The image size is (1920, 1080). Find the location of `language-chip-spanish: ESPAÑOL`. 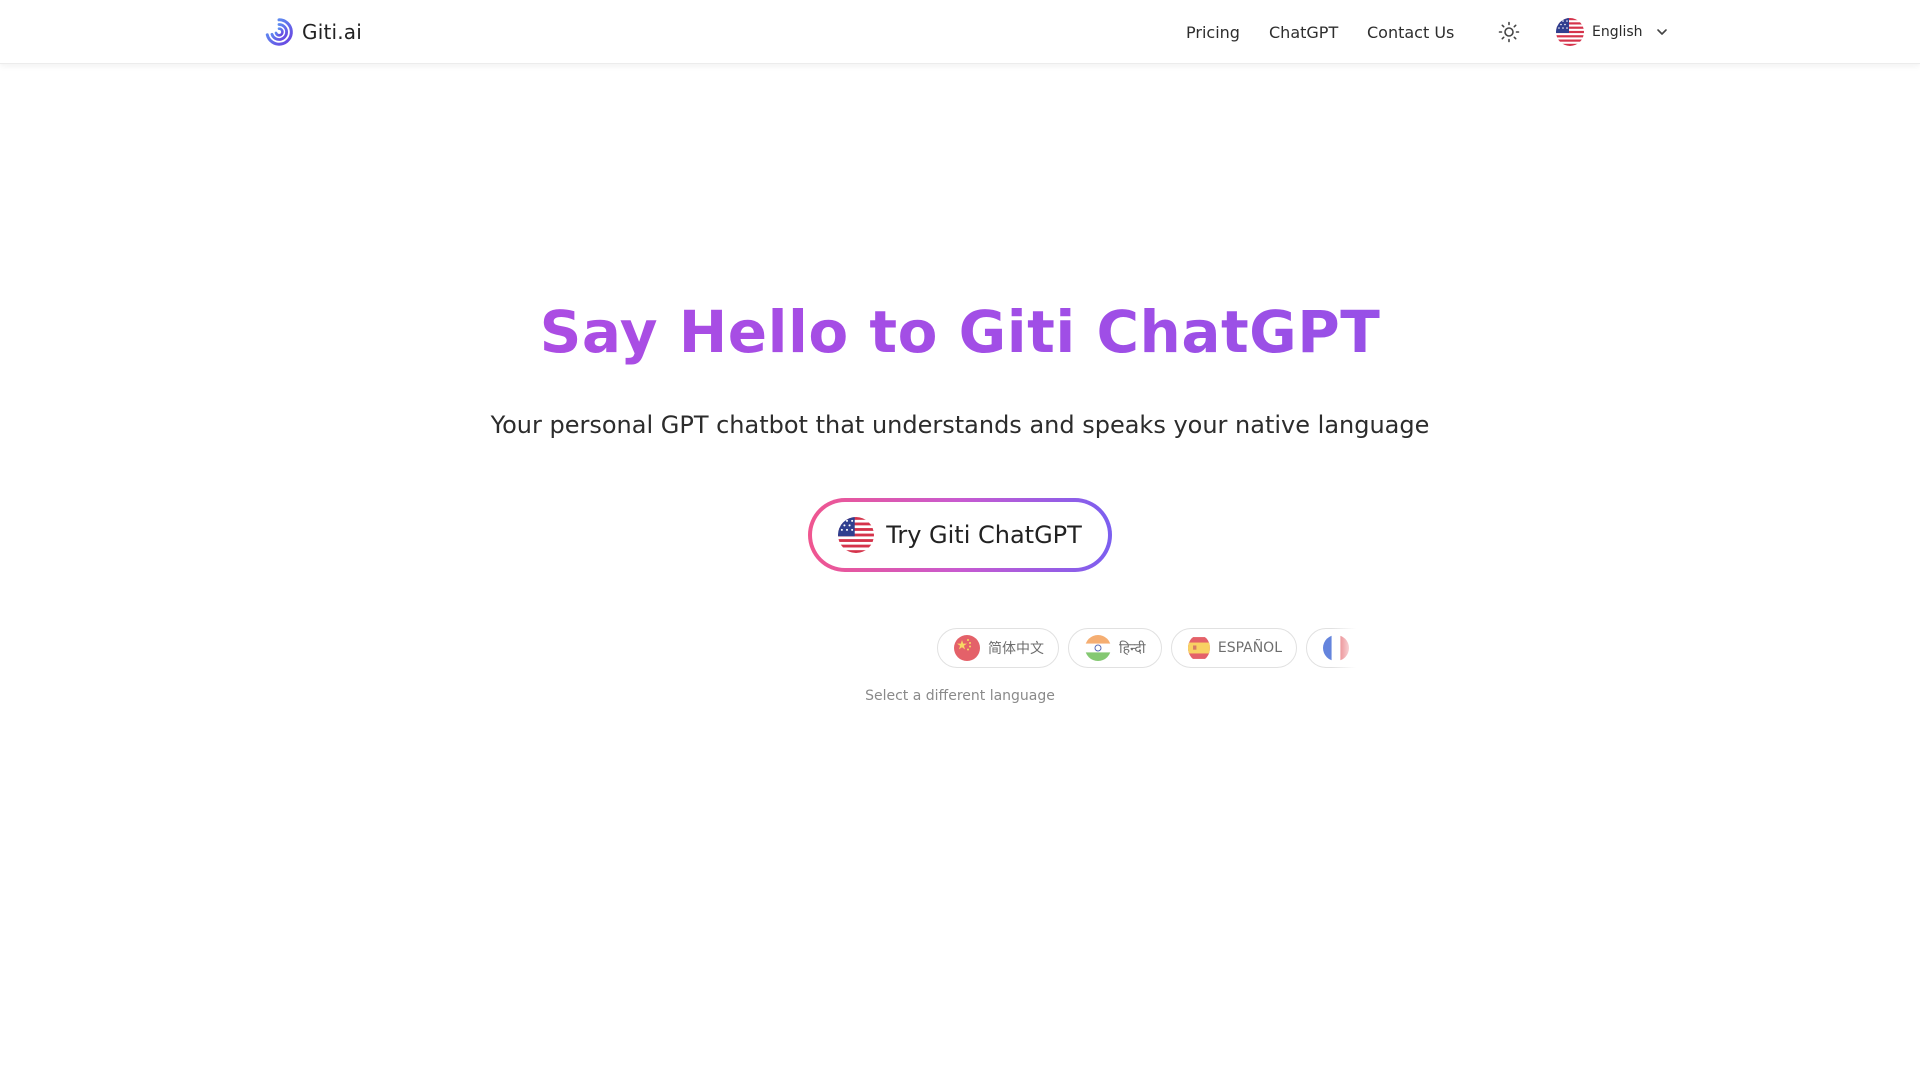

language-chip-spanish: ESPAÑOL is located at coordinates (1234, 648).